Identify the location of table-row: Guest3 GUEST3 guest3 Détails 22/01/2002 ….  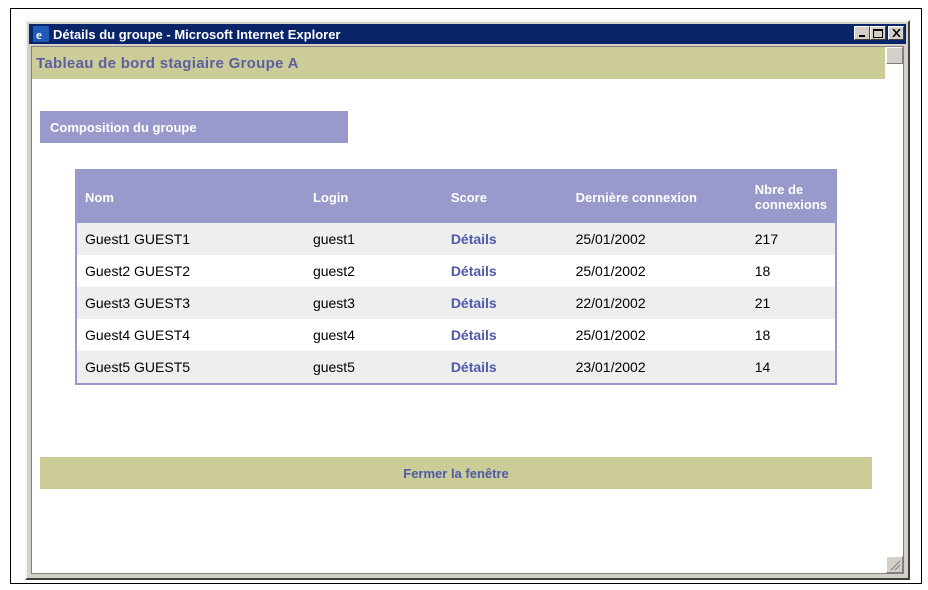
(456, 303).